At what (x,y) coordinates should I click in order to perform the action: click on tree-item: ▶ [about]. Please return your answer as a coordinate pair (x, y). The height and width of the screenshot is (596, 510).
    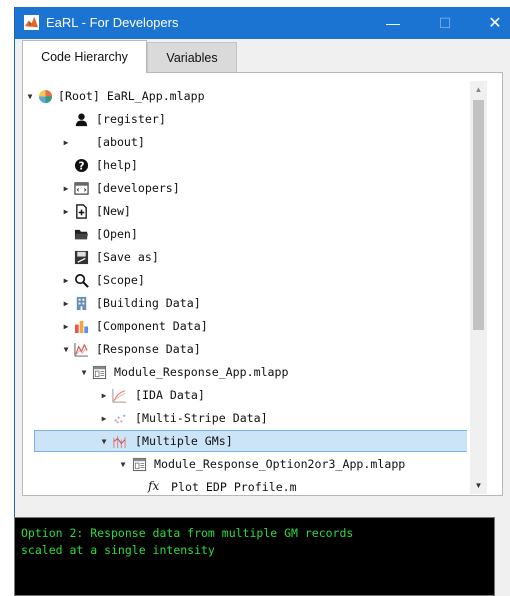
    Looking at the image, I should click on (240, 142).